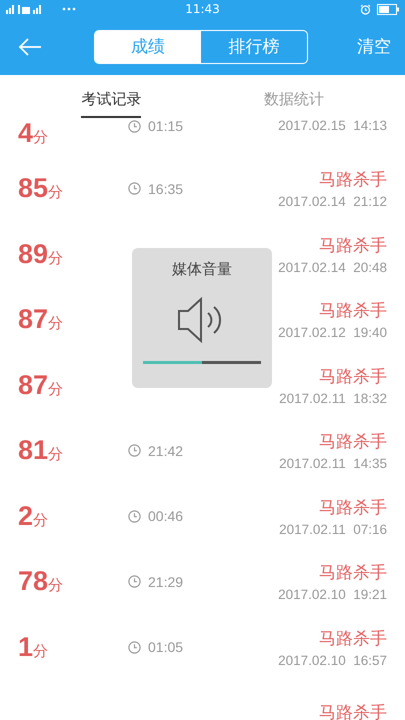 The image size is (405, 720). Describe the element at coordinates (69, 9) in the screenshot. I see `more-icon` at that location.